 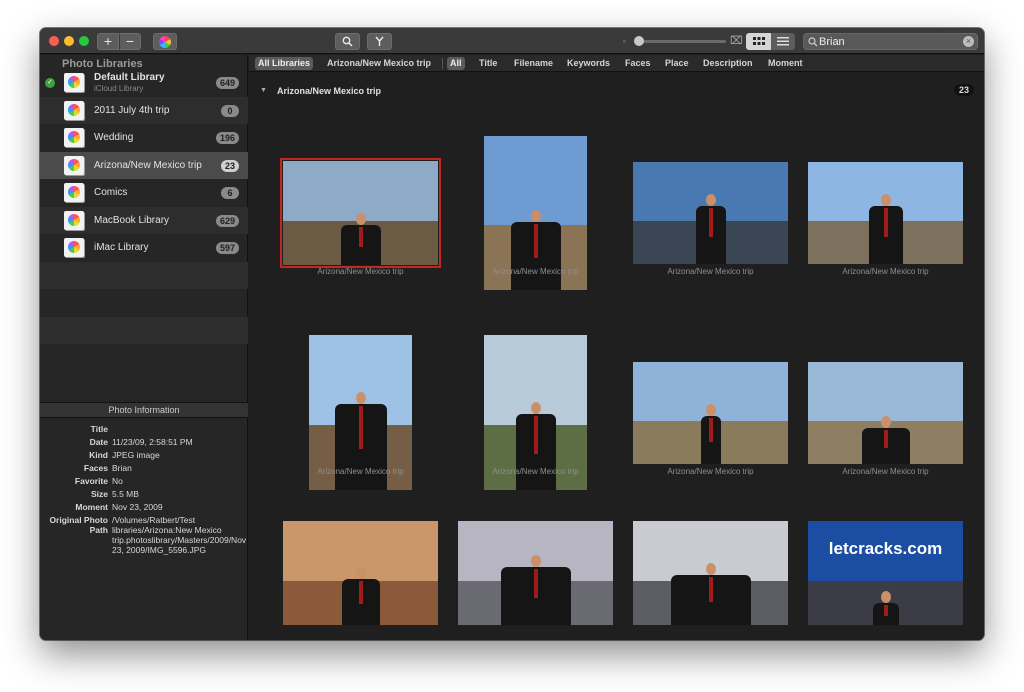 I want to click on open-in-photos-button, so click(x=165, y=41).